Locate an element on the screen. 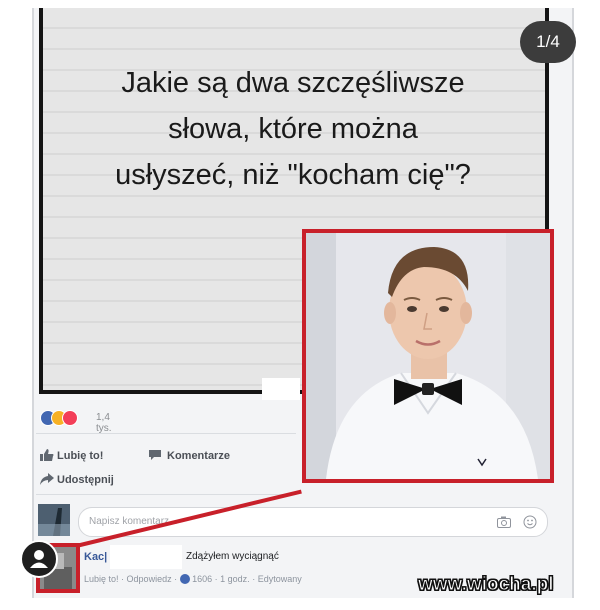 The width and height of the screenshot is (600, 610). love-reaction-icon is located at coordinates (70, 418).